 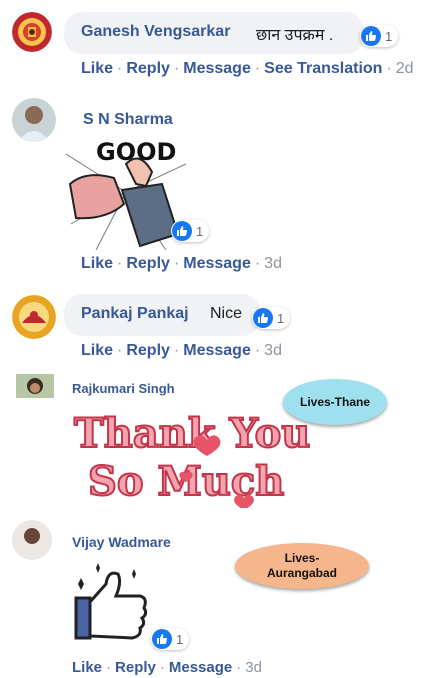 What do you see at coordinates (155, 32) in the screenshot?
I see `commenter-name: Ganesh Vengsarkar` at bounding box center [155, 32].